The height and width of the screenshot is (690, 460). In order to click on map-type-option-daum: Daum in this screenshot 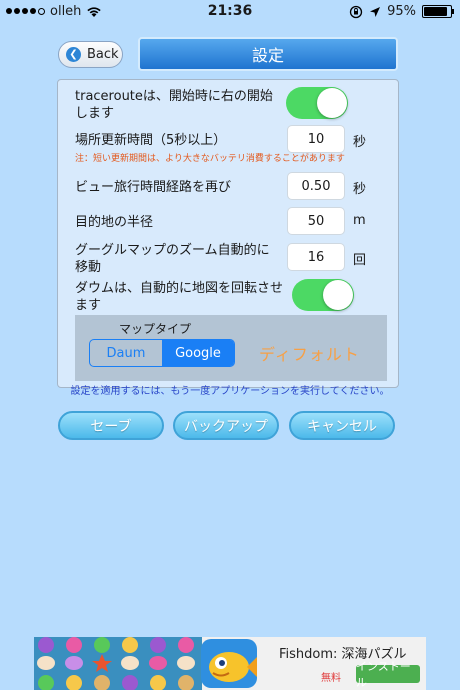, I will do `click(126, 353)`.